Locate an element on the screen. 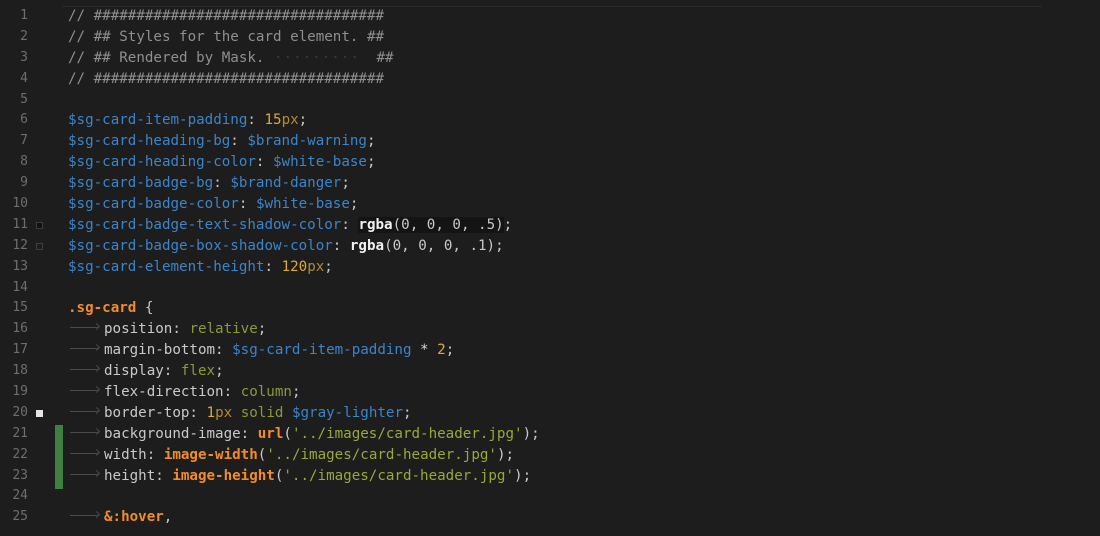 The width and height of the screenshot is (1100, 536). code-line: $sg-card-item-padding: 15px; is located at coordinates (188, 120).